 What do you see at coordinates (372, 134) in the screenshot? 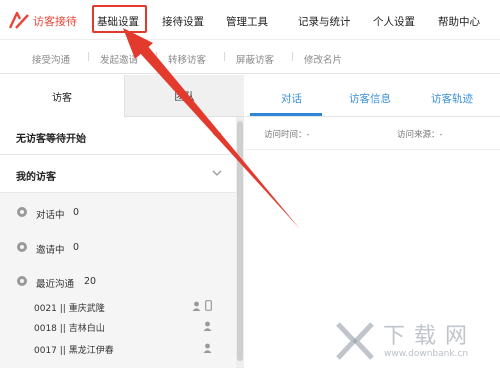
I see `visit-info-row: 访问时间：- 访问来源：-` at bounding box center [372, 134].